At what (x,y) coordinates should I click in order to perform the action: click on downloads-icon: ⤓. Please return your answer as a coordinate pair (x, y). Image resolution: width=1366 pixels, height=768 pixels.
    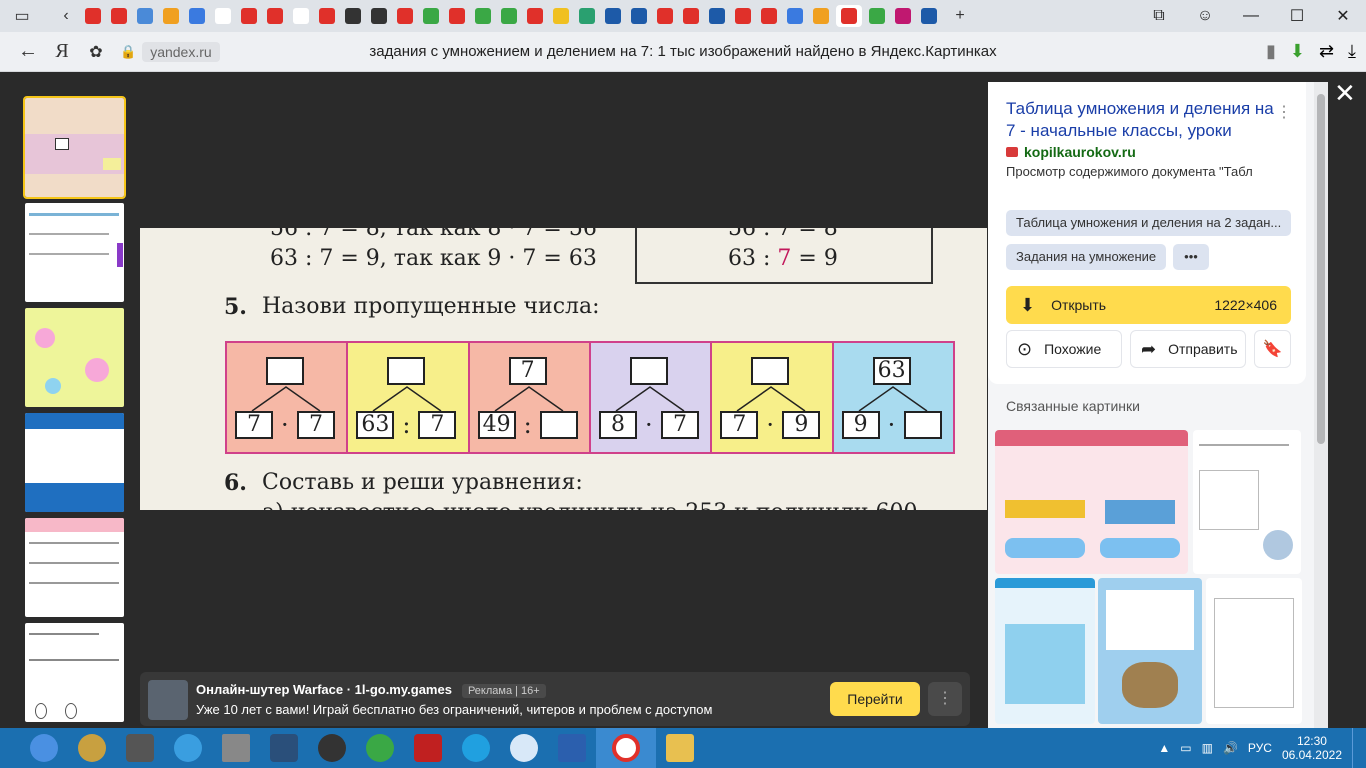
    Looking at the image, I should click on (1352, 51).